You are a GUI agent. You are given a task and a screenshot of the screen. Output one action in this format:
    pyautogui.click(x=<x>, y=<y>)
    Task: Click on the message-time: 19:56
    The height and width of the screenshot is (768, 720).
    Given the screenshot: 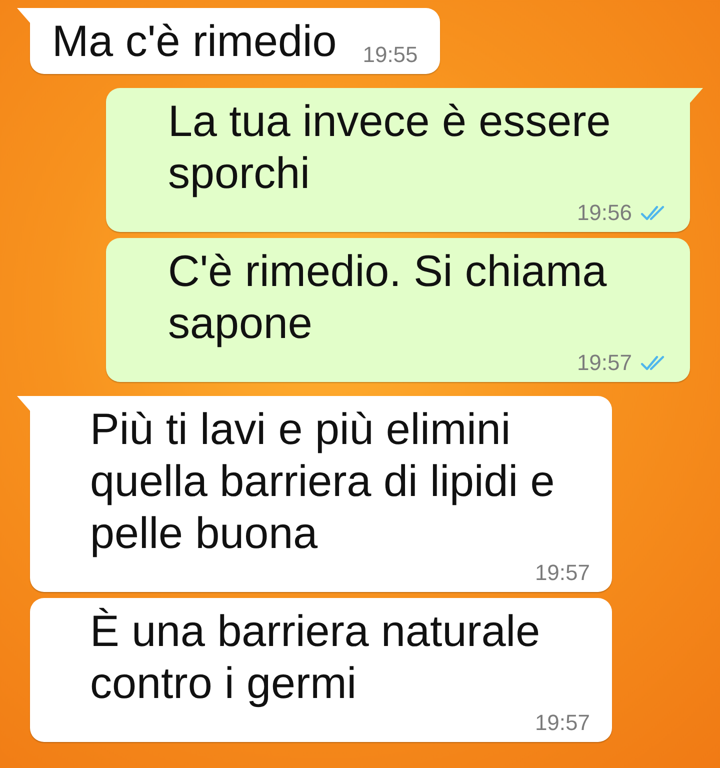 What is the action you would take?
    pyautogui.click(x=604, y=213)
    